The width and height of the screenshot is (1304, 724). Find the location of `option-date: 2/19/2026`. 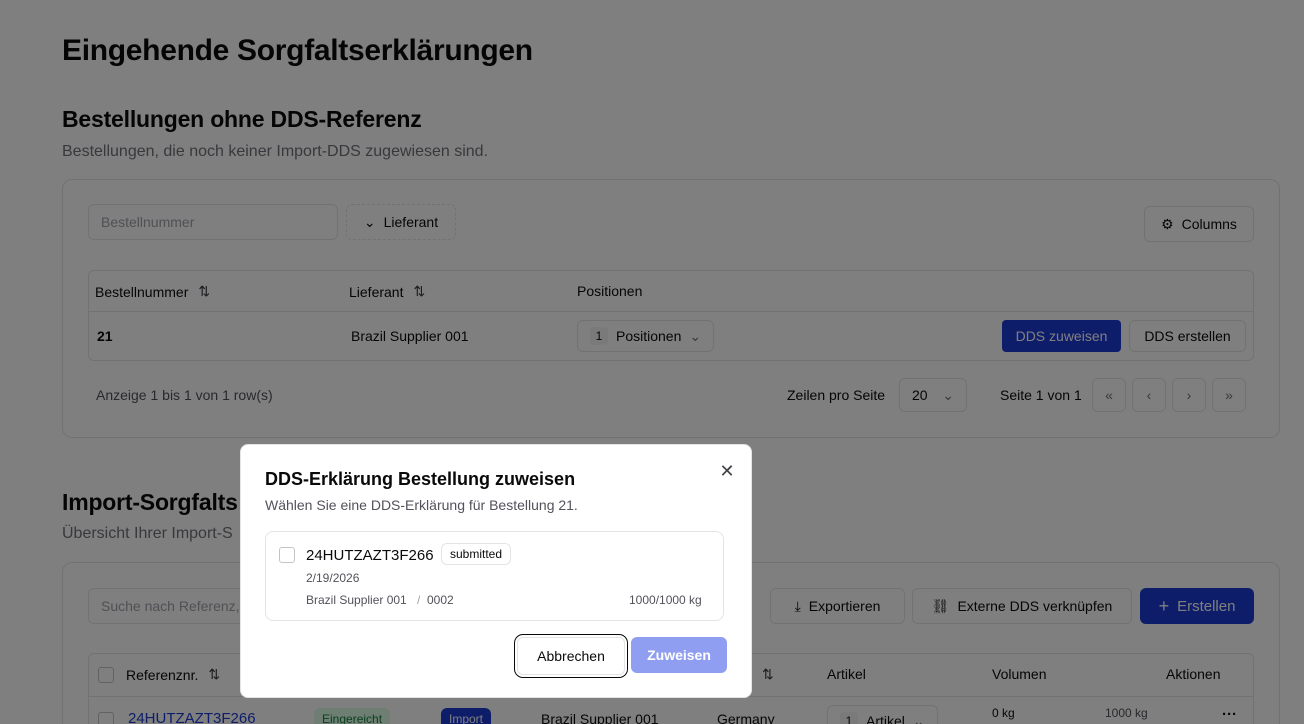

option-date: 2/19/2026 is located at coordinates (333, 578).